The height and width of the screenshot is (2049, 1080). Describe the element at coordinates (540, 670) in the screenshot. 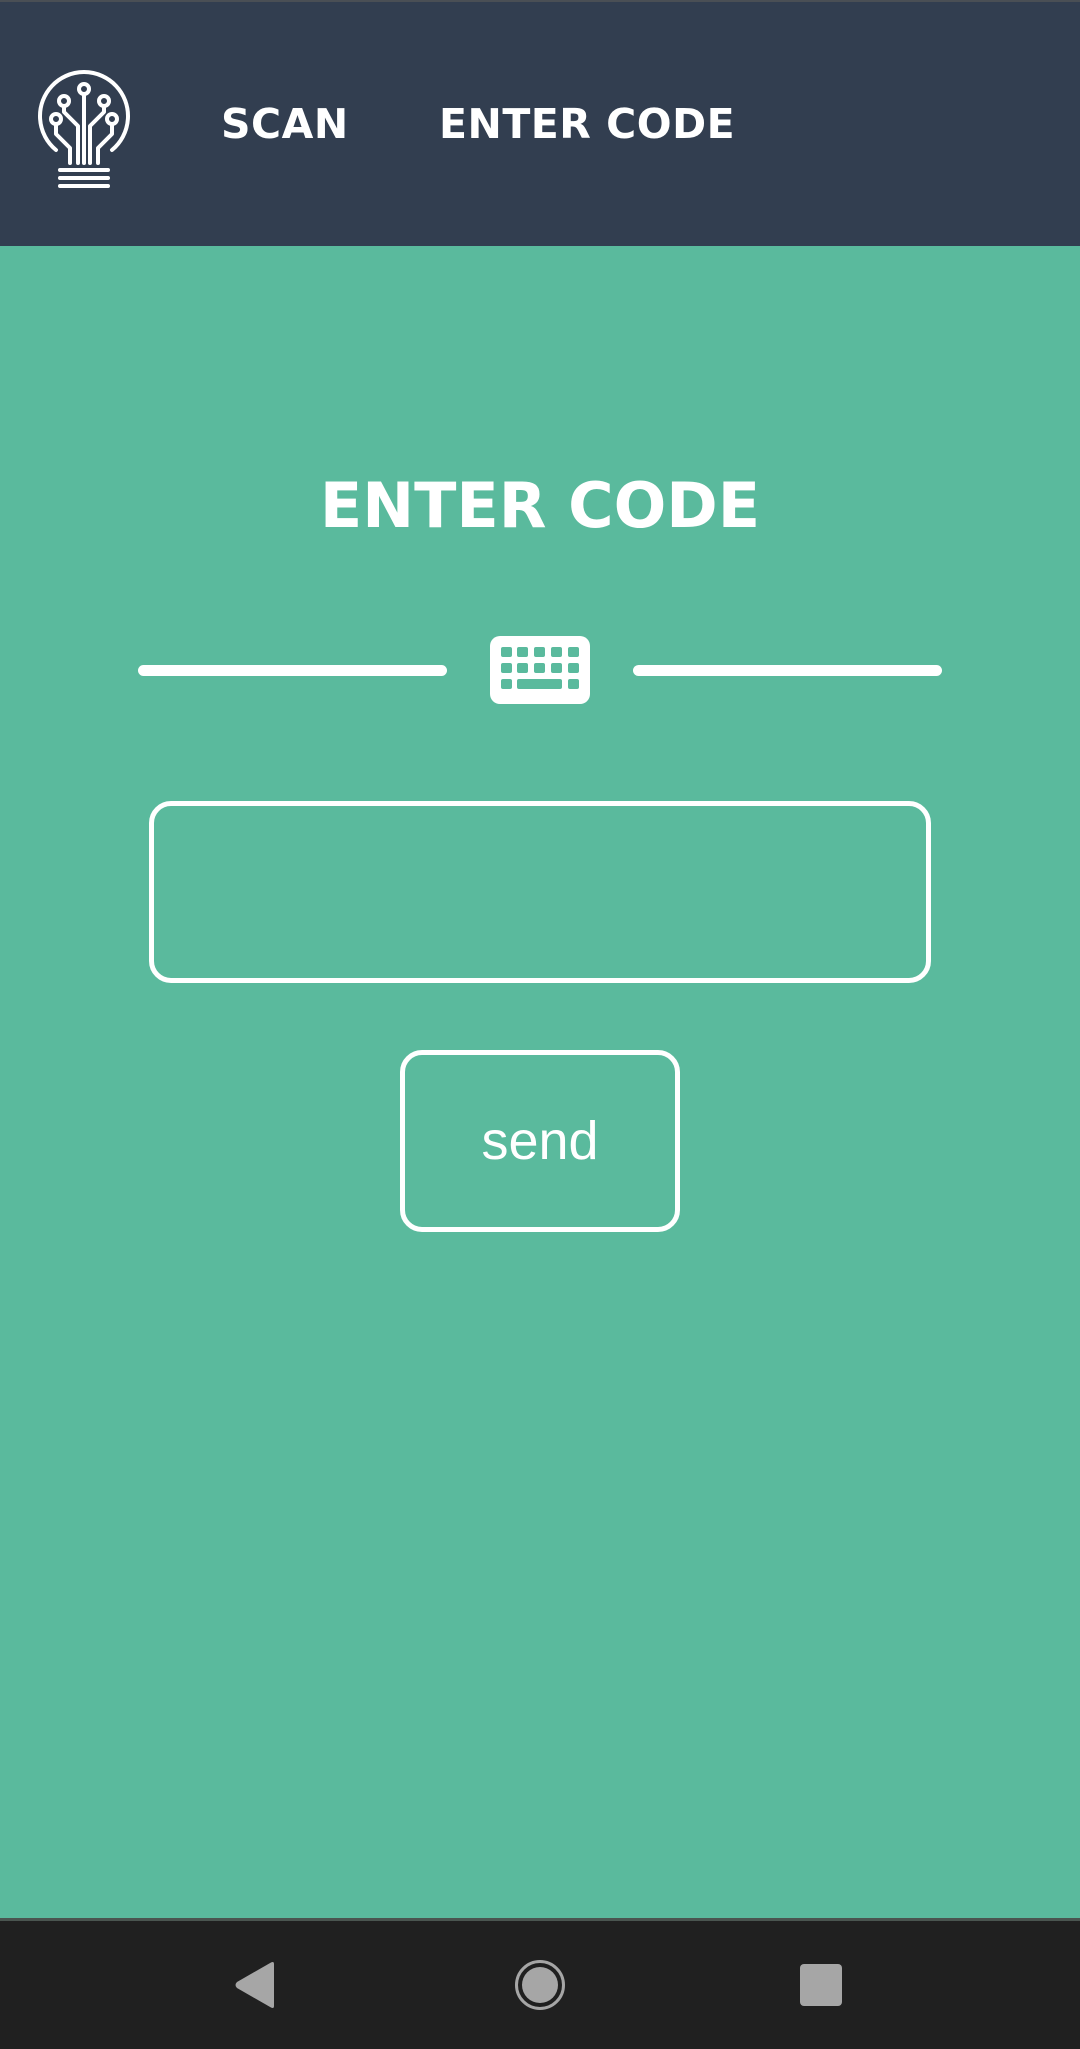

I see `keyboard-icon` at that location.